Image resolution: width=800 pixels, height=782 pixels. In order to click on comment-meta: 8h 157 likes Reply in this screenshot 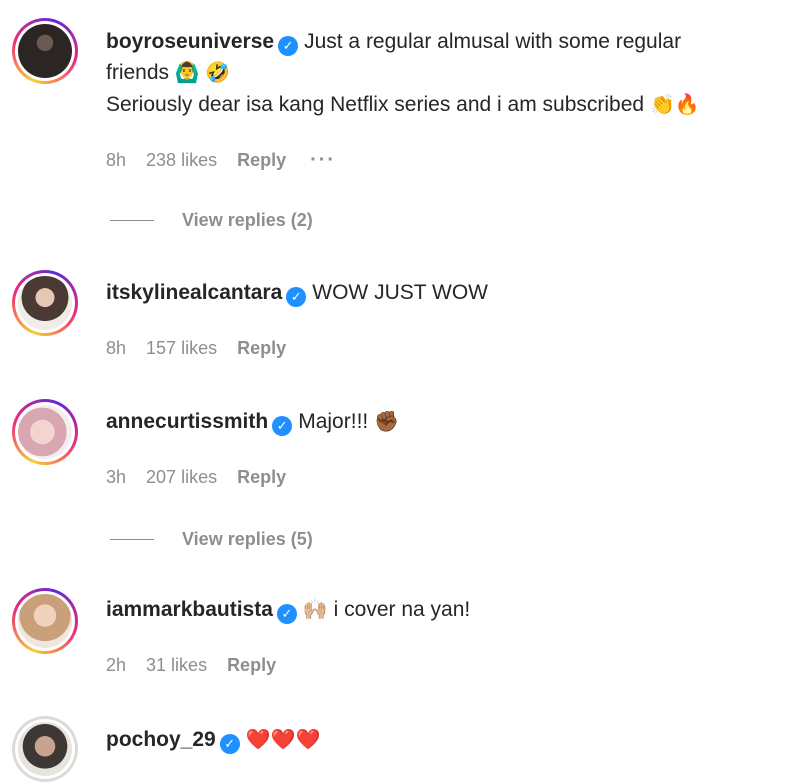, I will do `click(196, 348)`.